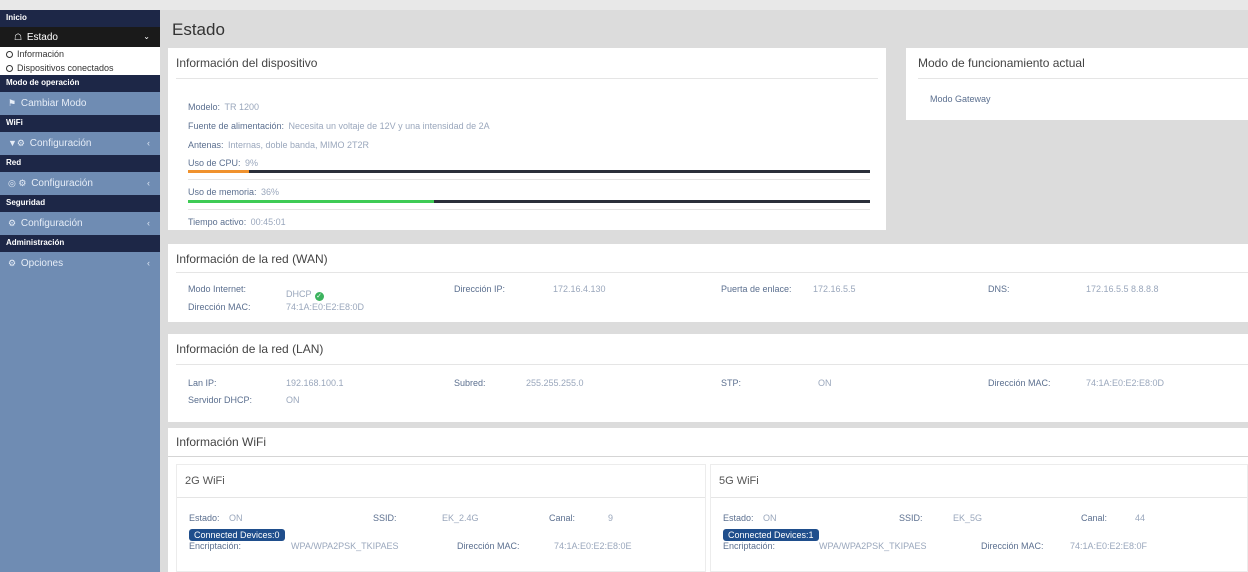 The image size is (1248, 572). I want to click on wan-mac-label: Dirección MAC:, so click(219, 307).